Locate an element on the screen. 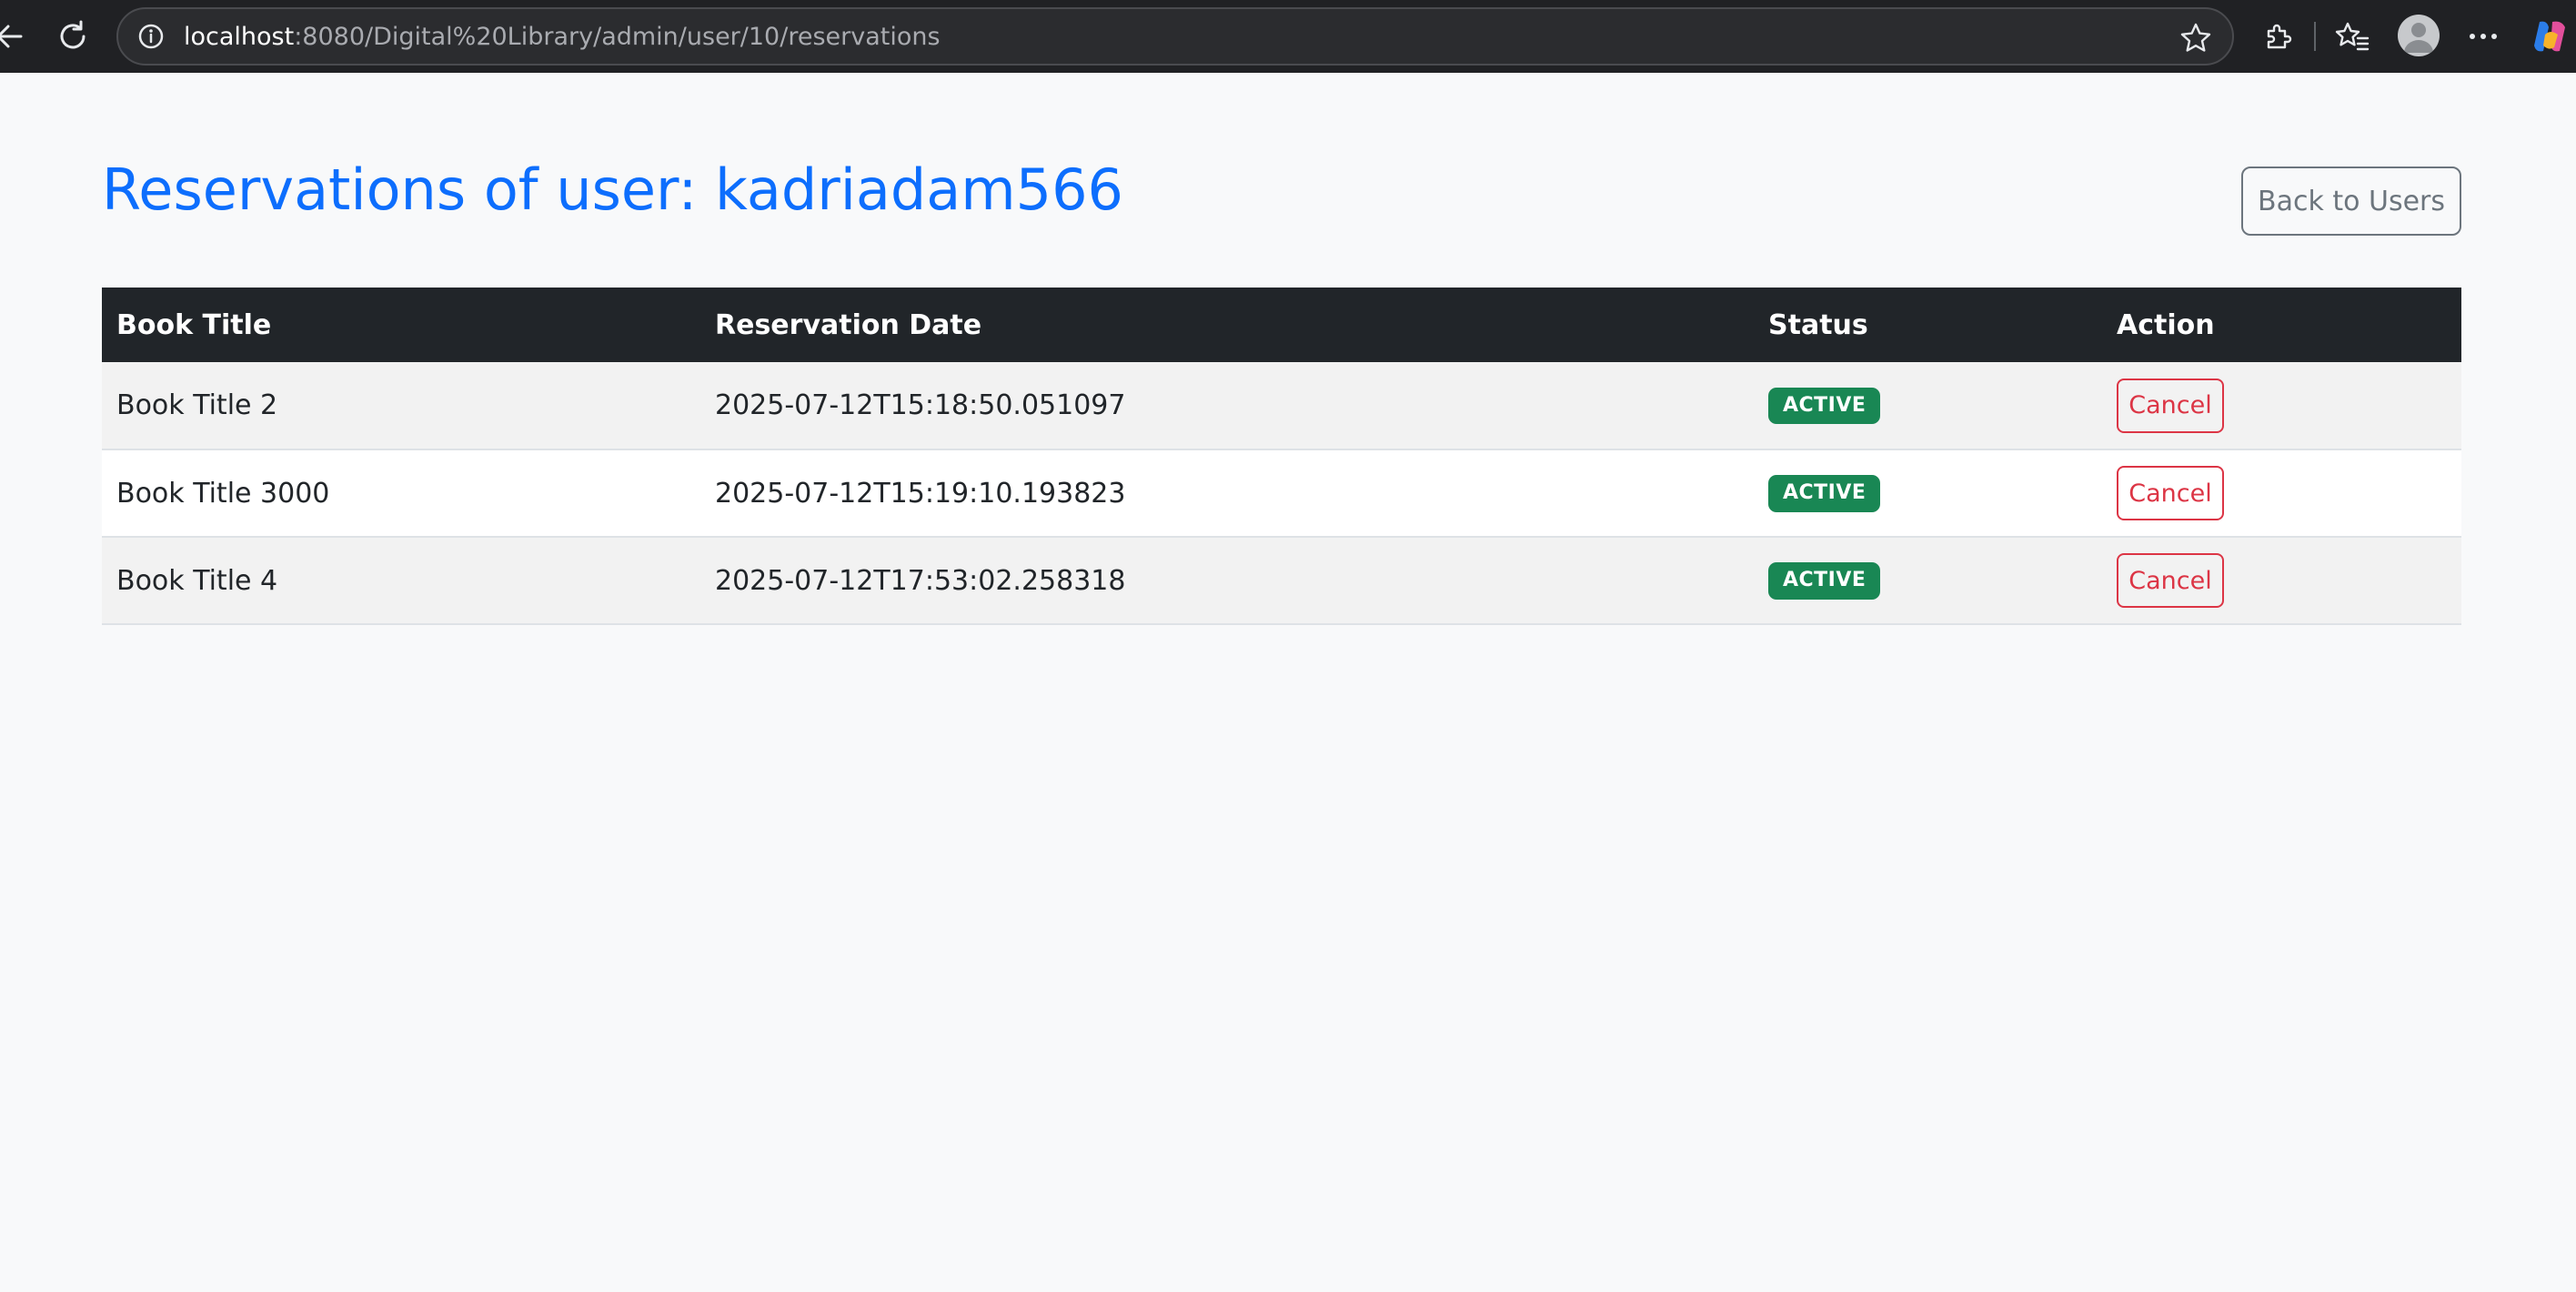 This screenshot has height=1292, width=2576. reload-icon is located at coordinates (73, 36).